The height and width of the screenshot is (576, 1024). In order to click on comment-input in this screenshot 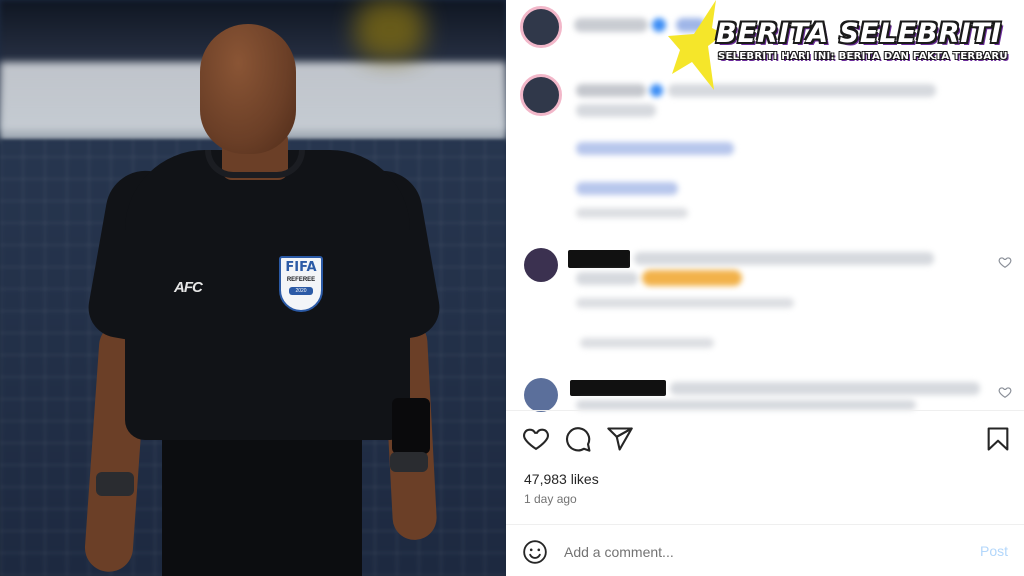, I will do `click(759, 552)`.